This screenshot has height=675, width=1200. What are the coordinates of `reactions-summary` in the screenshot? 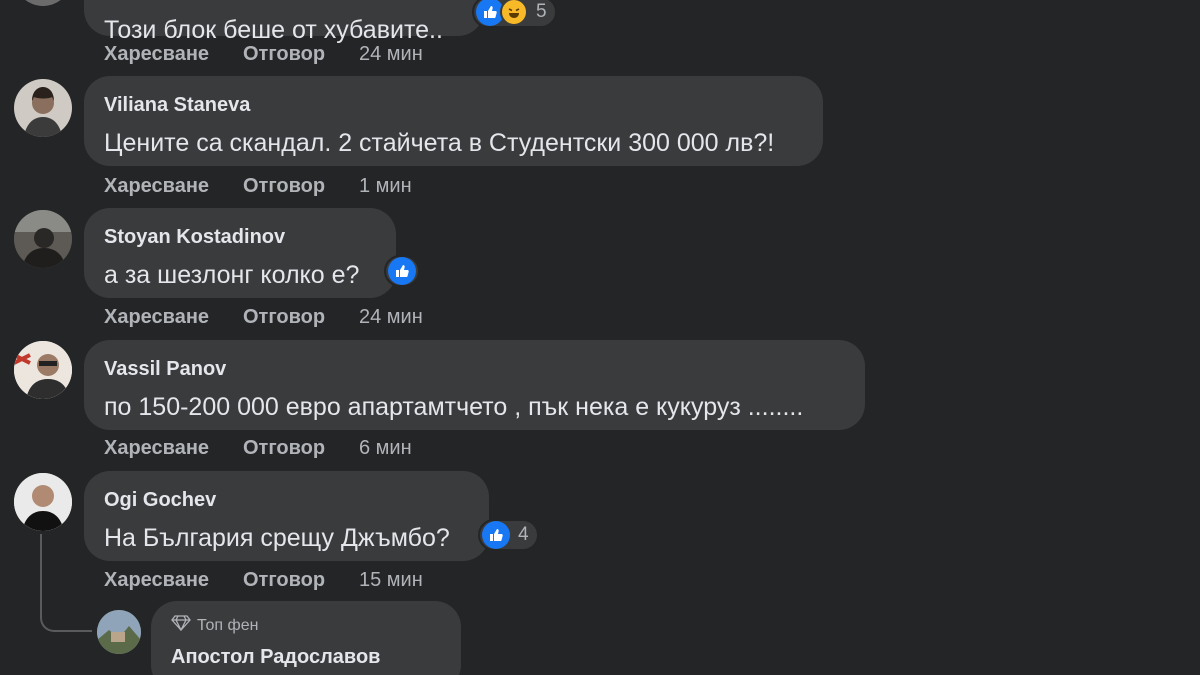 It's located at (402, 271).